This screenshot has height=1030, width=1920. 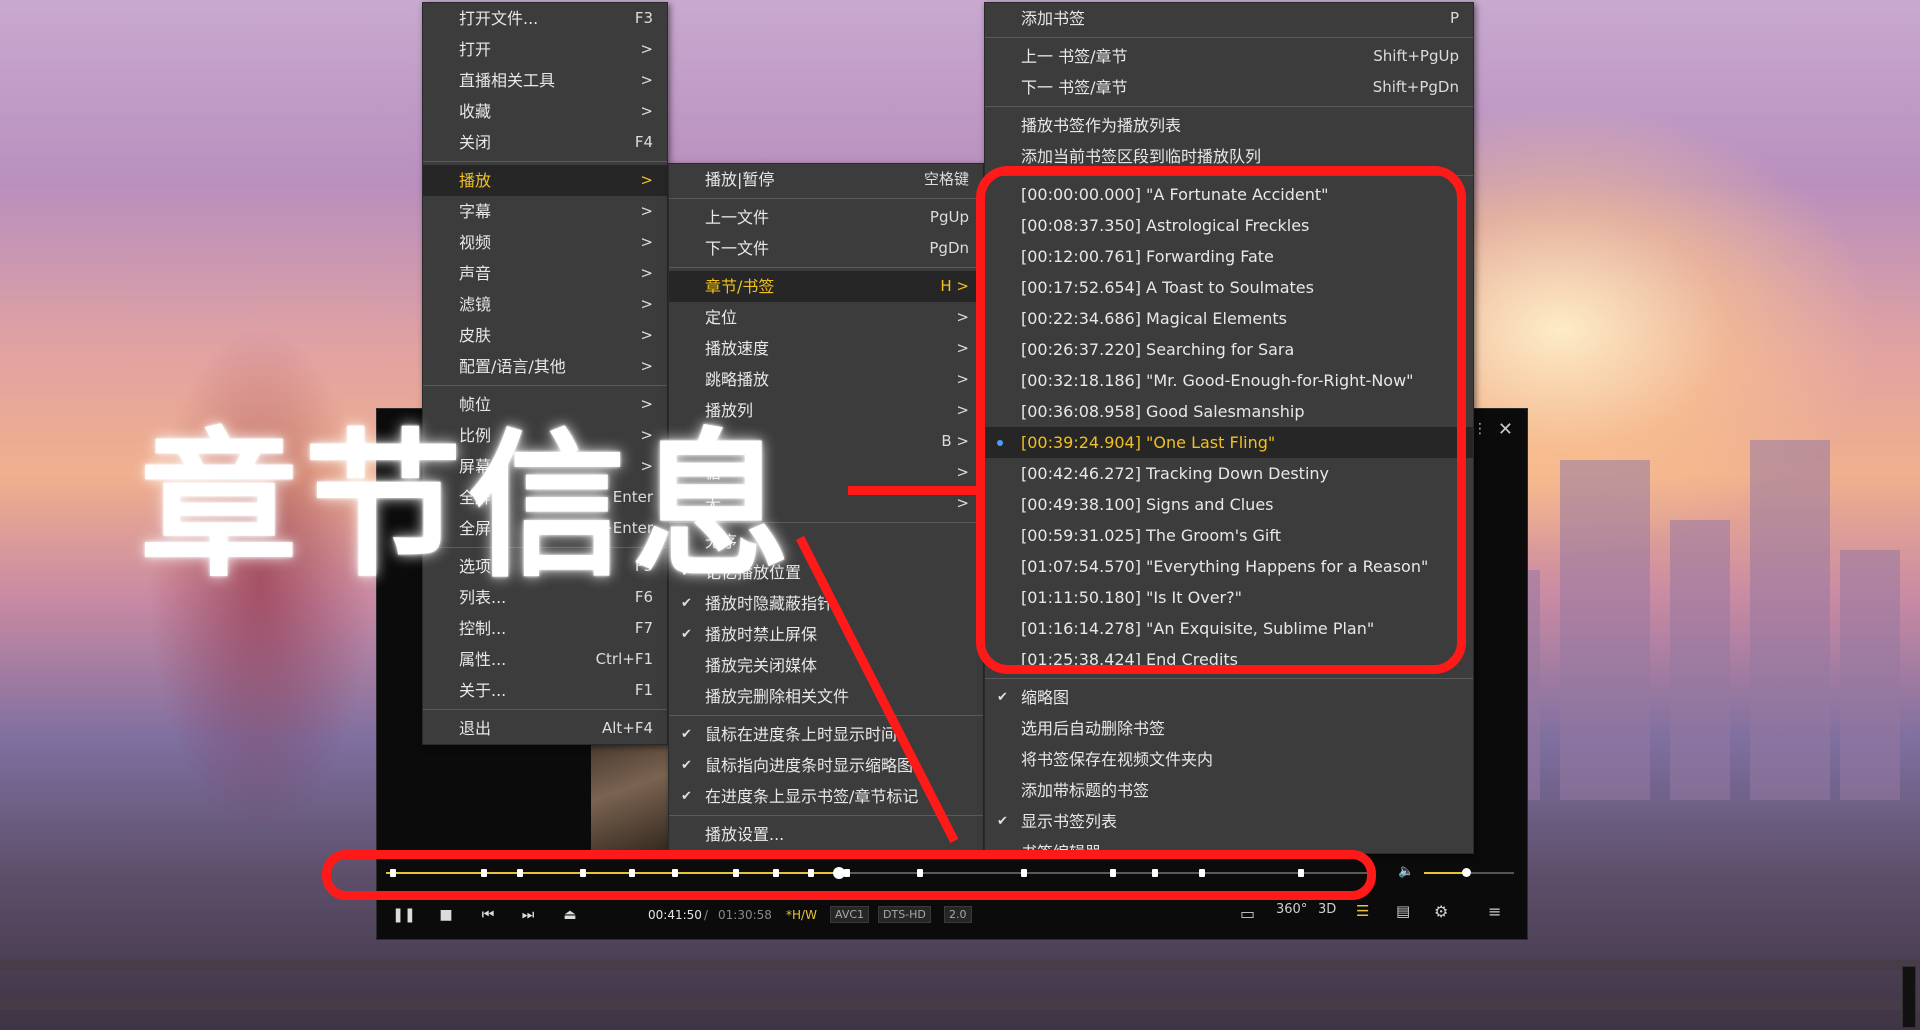 I want to click on main-menu-item: 控制... F7, so click(x=545, y=628).